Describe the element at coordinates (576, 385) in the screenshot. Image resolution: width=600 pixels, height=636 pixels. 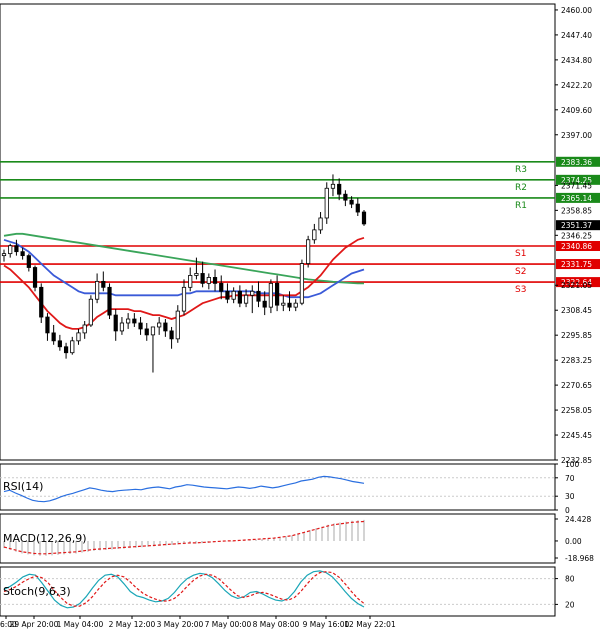
I see `main-y-tick-label: 2270.65` at that location.